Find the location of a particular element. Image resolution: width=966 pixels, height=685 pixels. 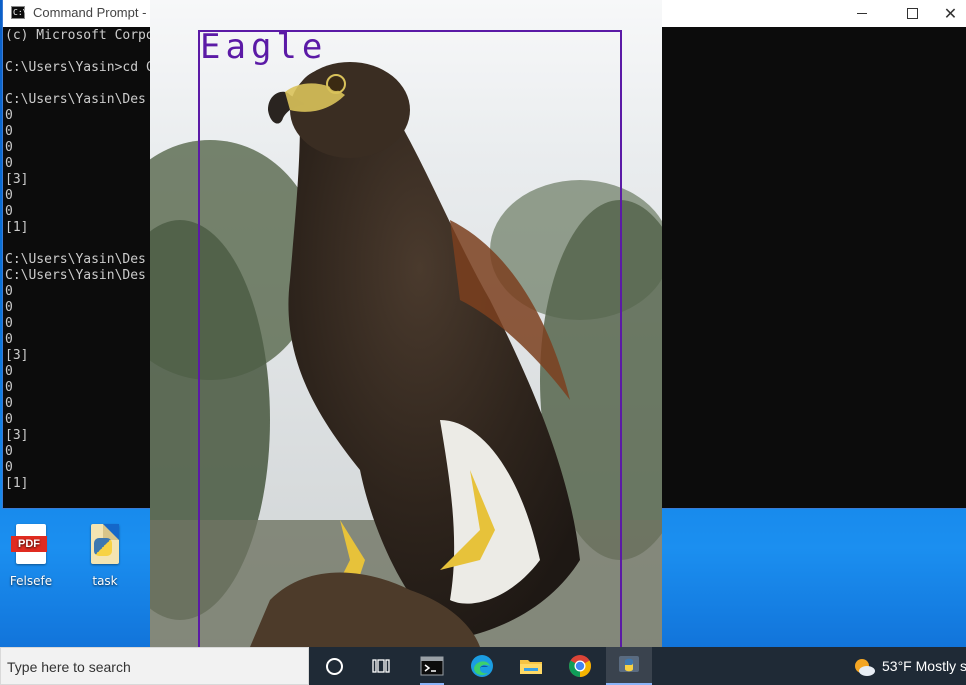

desktop-icon-label: task is located at coordinates (105, 581).